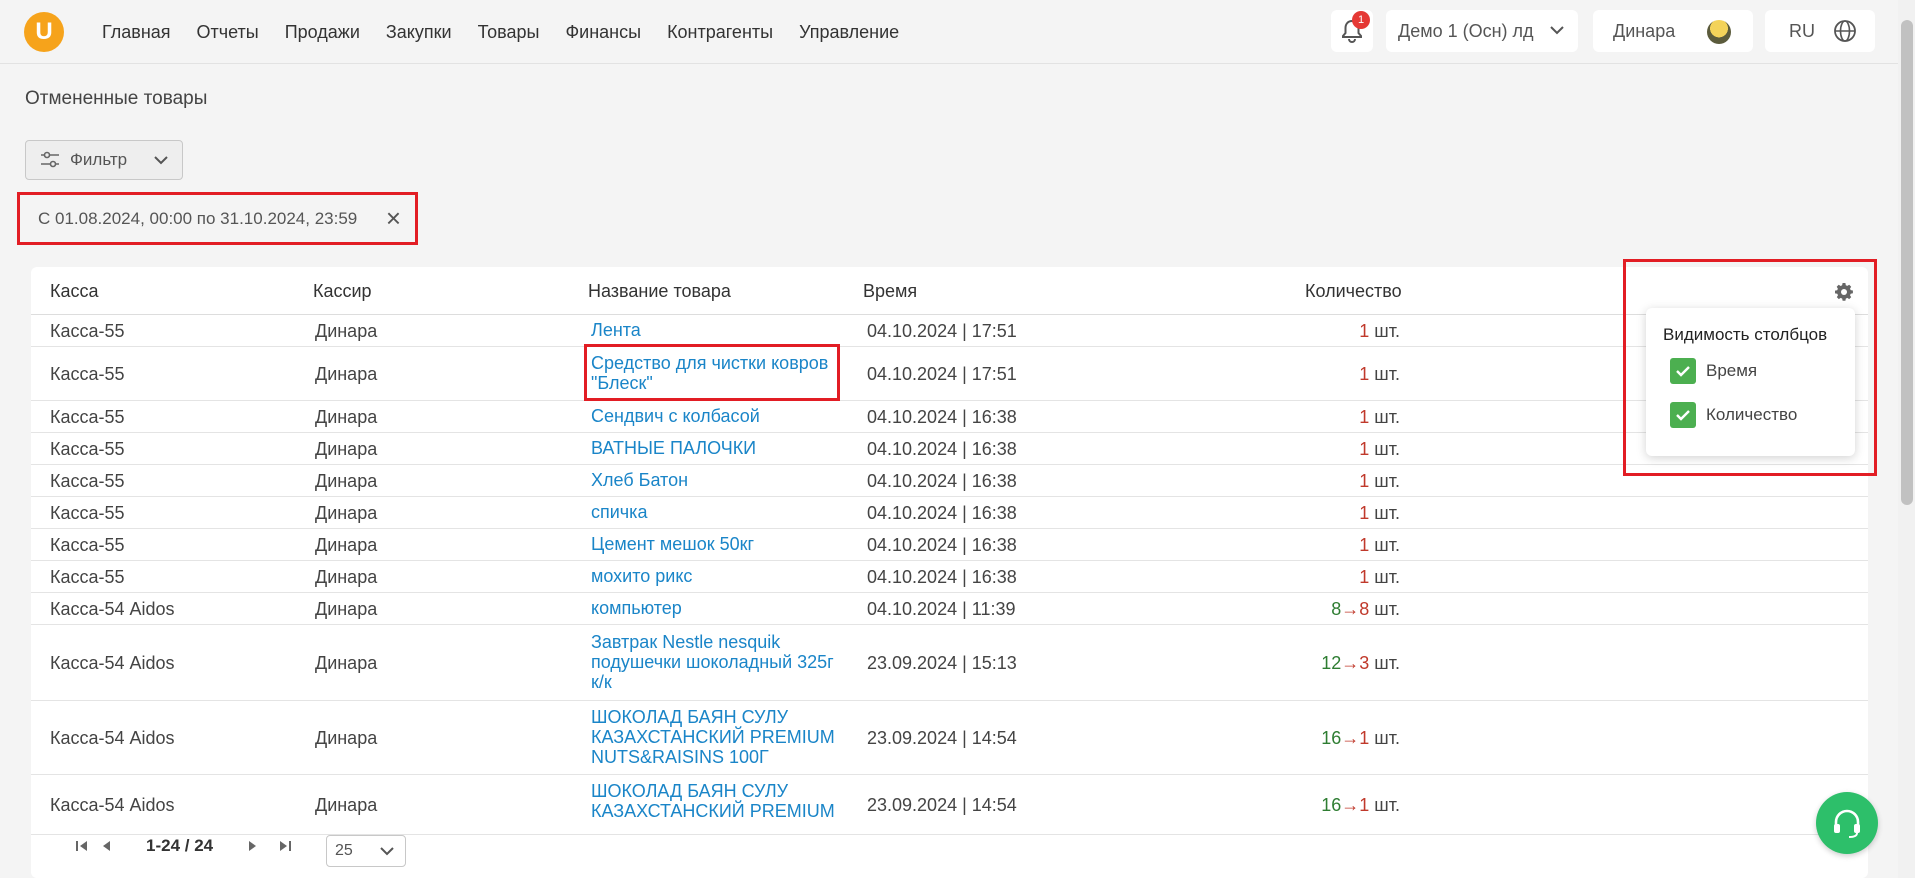  Describe the element at coordinates (716, 330) in the screenshot. I see `product-name-link: Лента` at that location.